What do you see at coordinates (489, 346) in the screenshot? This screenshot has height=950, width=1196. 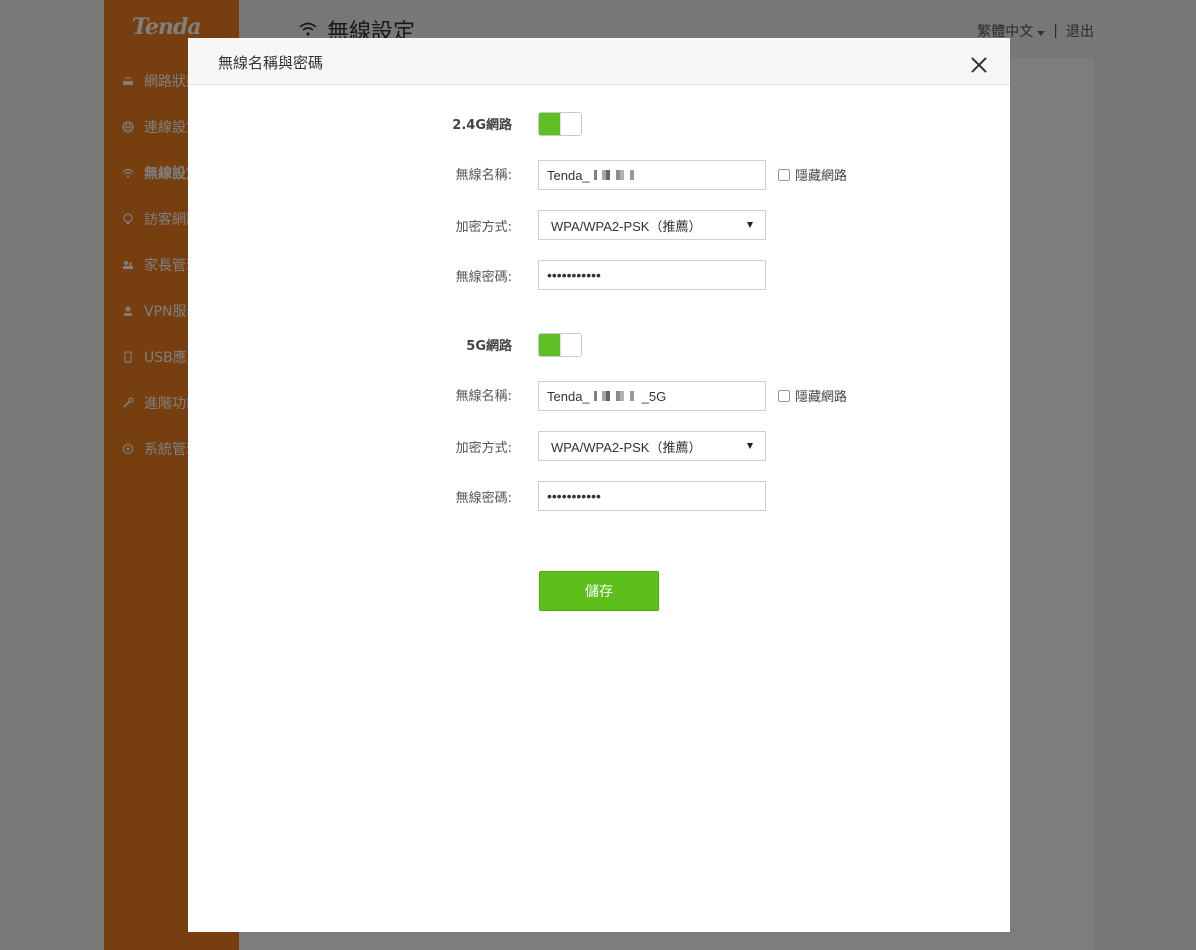 I see `band5-label: 5G網路` at bounding box center [489, 346].